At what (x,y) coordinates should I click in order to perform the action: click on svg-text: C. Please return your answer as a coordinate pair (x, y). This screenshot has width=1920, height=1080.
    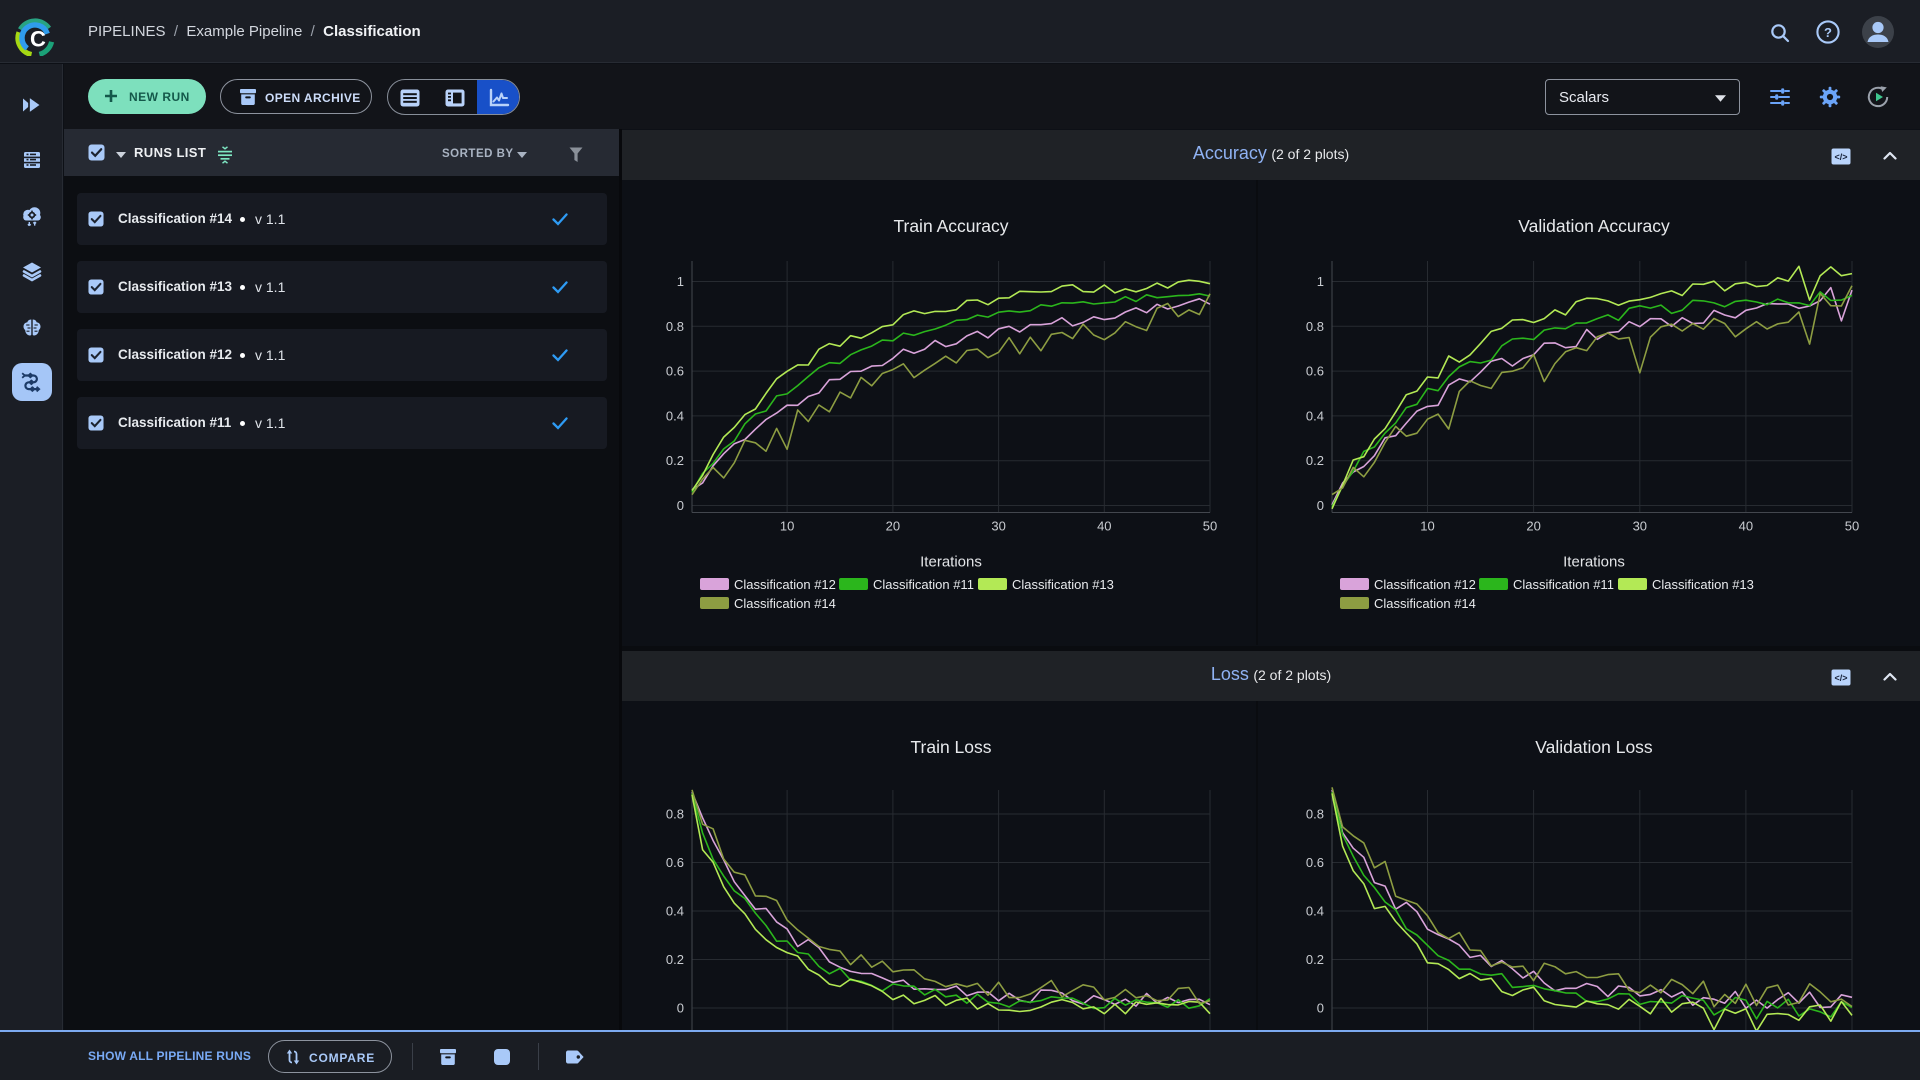
    Looking at the image, I should click on (38, 39).